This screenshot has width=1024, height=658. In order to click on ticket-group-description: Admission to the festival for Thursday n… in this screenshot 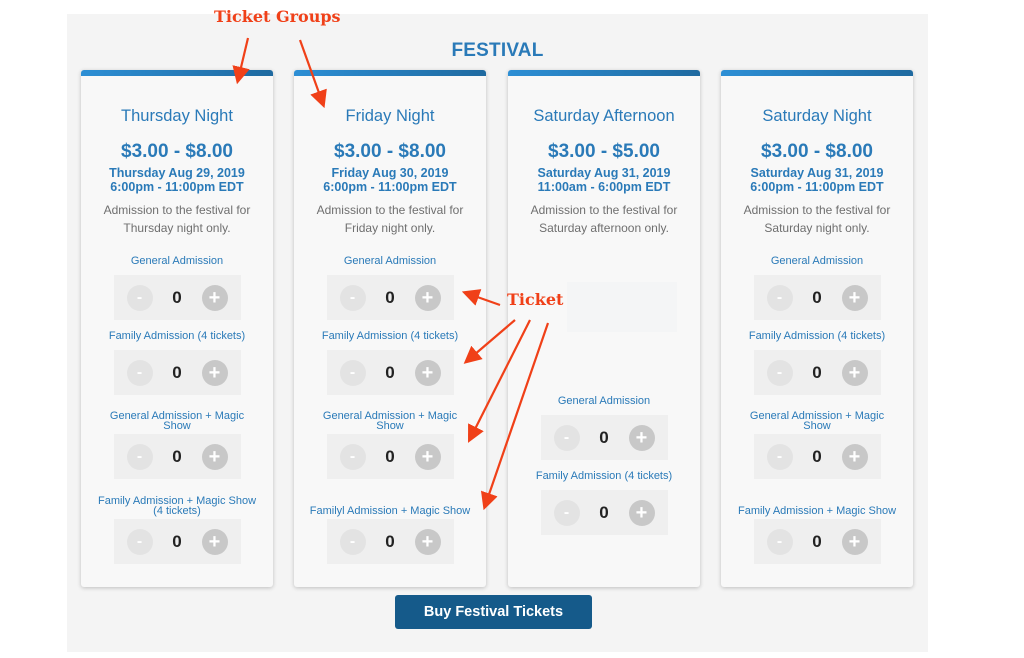, I will do `click(177, 219)`.